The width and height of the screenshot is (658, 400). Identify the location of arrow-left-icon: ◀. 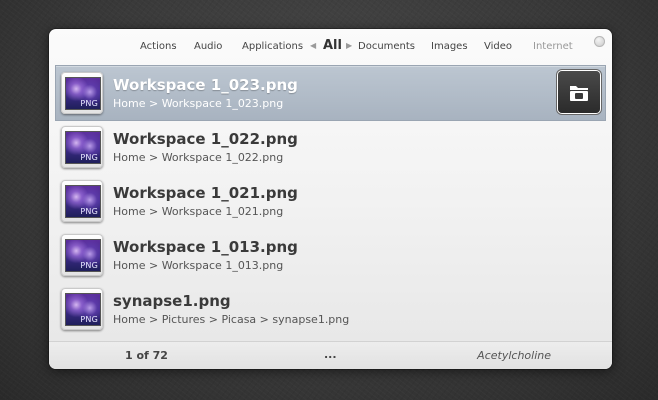
(313, 45).